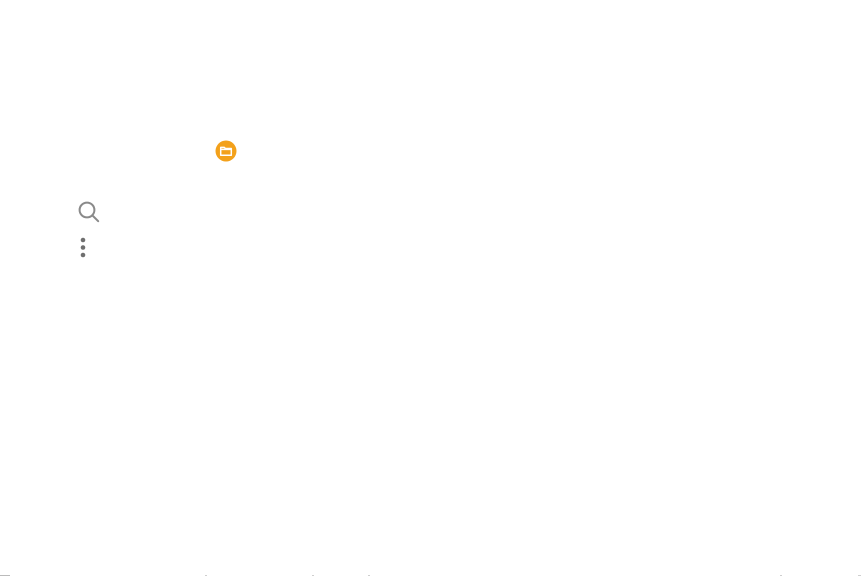  What do you see at coordinates (226, 151) in the screenshot?
I see `my-files-app-icon` at bounding box center [226, 151].